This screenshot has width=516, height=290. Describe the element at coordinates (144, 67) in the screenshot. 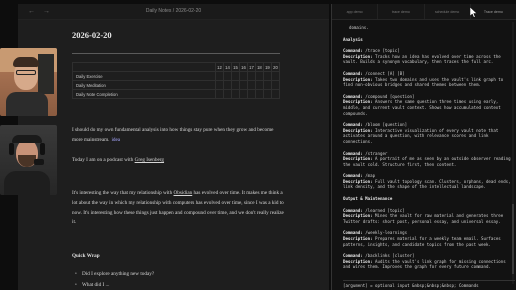

I see `table-header-blank` at that location.